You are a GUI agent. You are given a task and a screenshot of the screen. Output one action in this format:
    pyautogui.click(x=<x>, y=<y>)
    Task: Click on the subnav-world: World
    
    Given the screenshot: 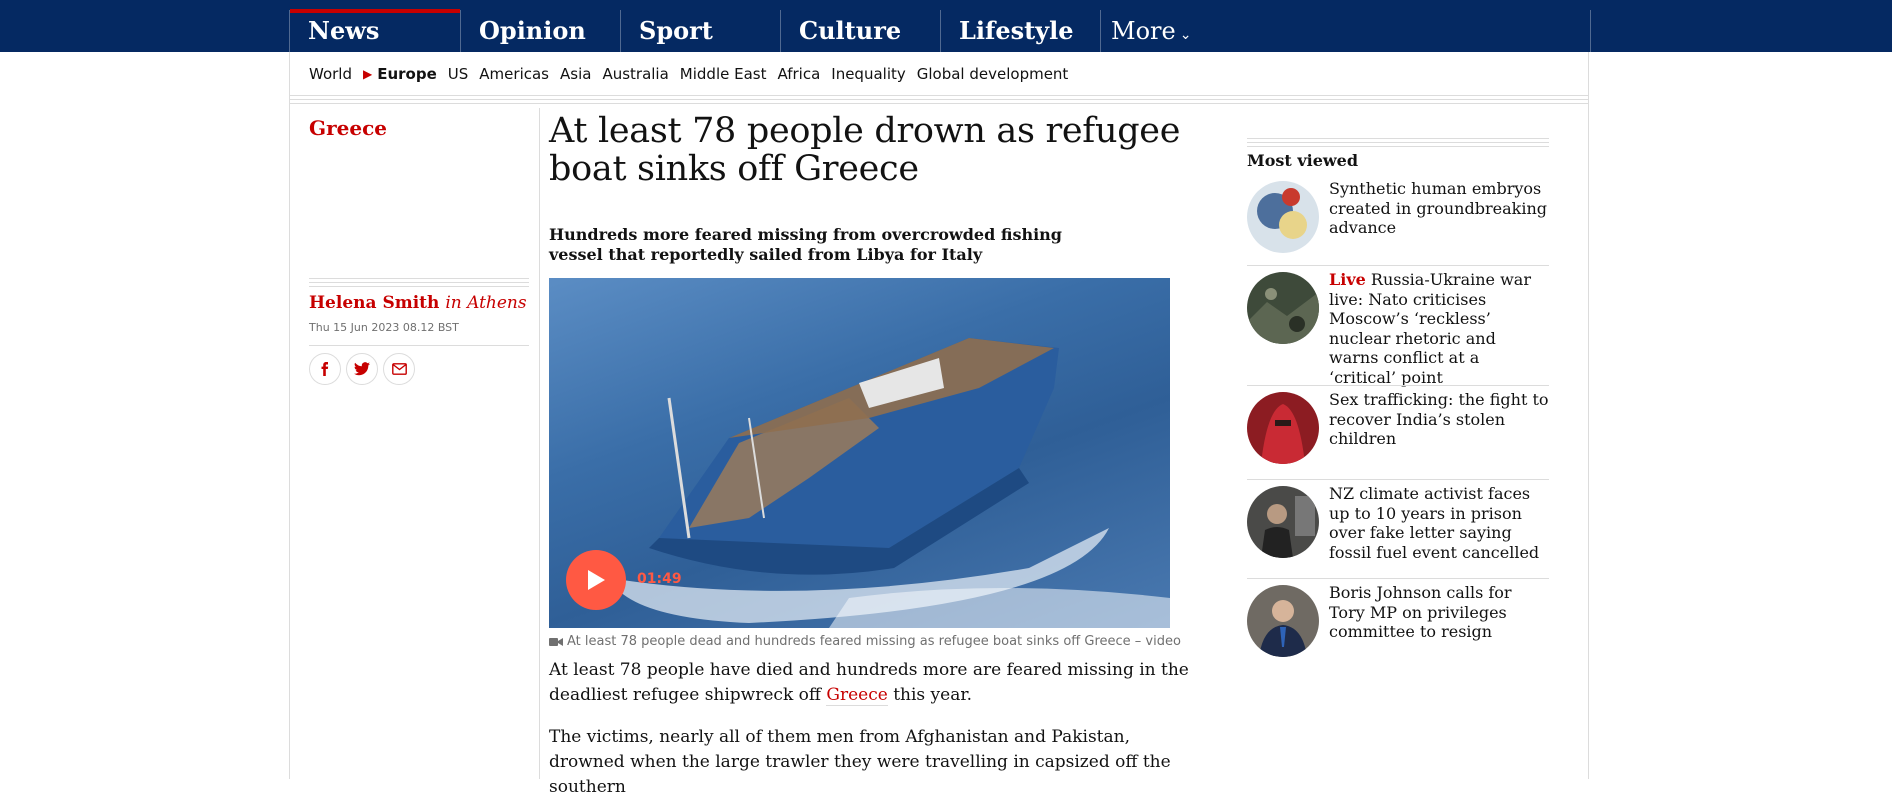 What is the action you would take?
    pyautogui.click(x=330, y=74)
    